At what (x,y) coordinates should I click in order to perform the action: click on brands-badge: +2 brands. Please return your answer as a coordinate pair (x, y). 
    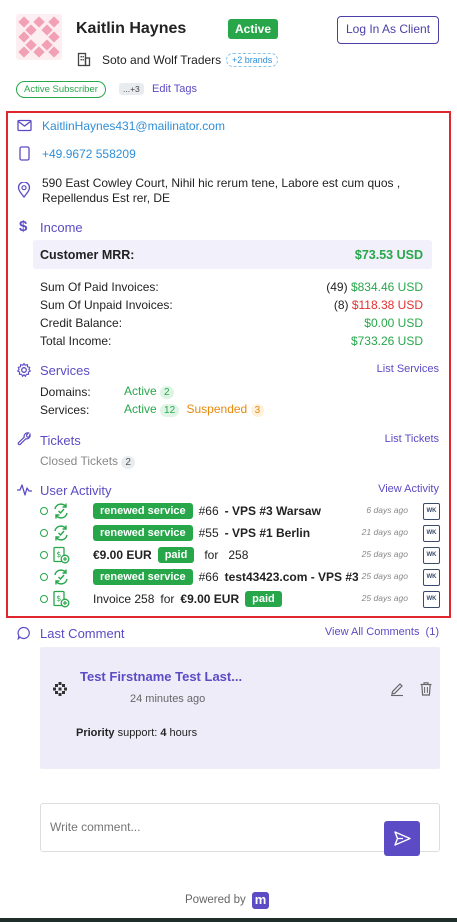
    Looking at the image, I should click on (252, 60).